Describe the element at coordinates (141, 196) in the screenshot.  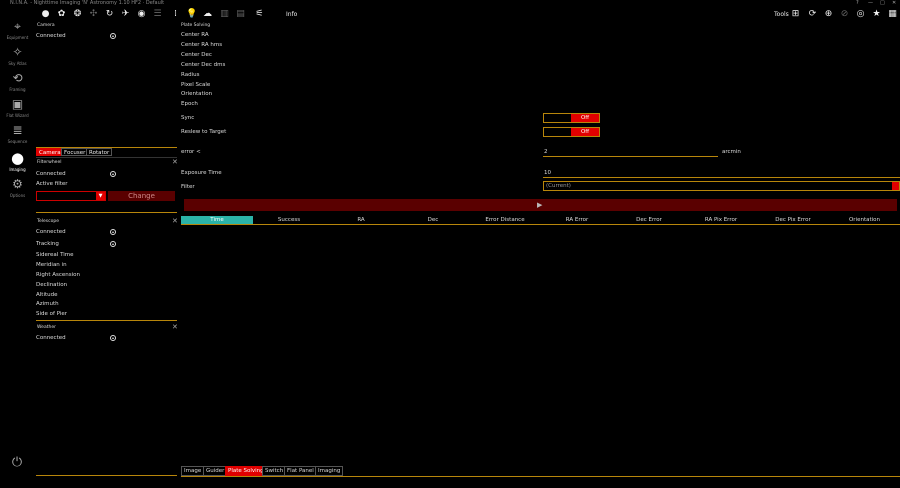
I see `change-filter-button: Change` at that location.